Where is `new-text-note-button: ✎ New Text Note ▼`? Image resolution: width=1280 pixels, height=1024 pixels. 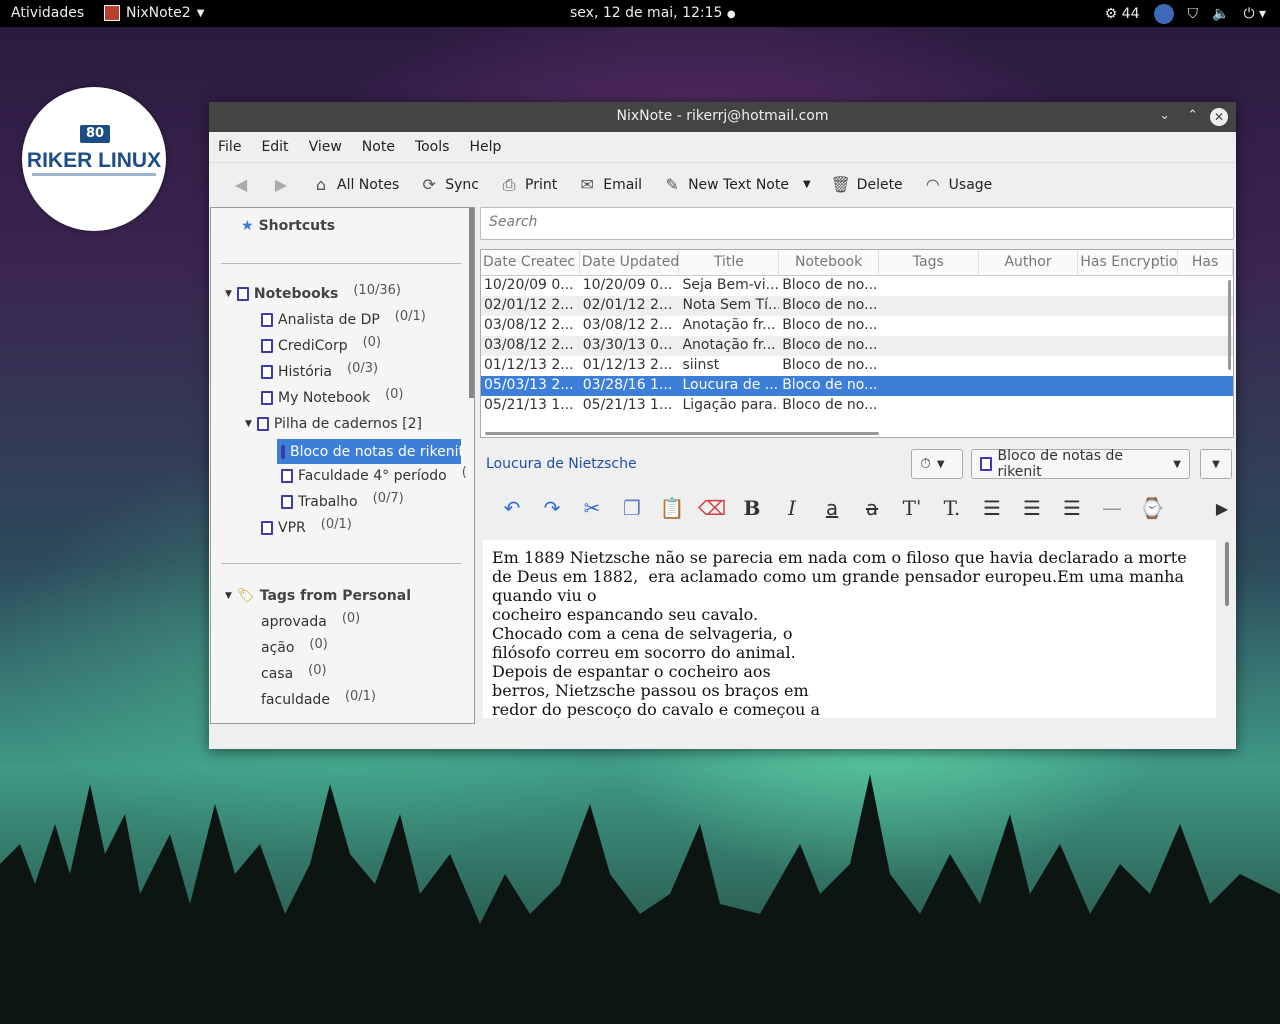
new-text-note-button: ✎ New Text Note ▼ is located at coordinates (736, 184).